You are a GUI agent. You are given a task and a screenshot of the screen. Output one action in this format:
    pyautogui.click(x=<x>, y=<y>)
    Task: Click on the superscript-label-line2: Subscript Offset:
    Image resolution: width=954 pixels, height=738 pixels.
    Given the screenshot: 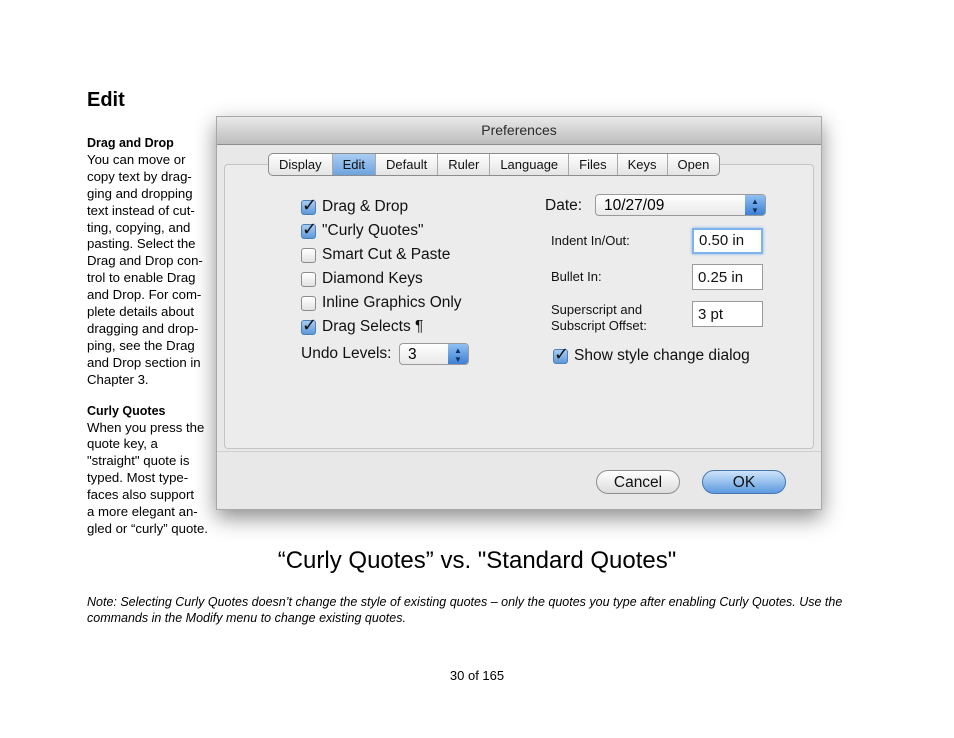 What is the action you would take?
    pyautogui.click(x=599, y=325)
    